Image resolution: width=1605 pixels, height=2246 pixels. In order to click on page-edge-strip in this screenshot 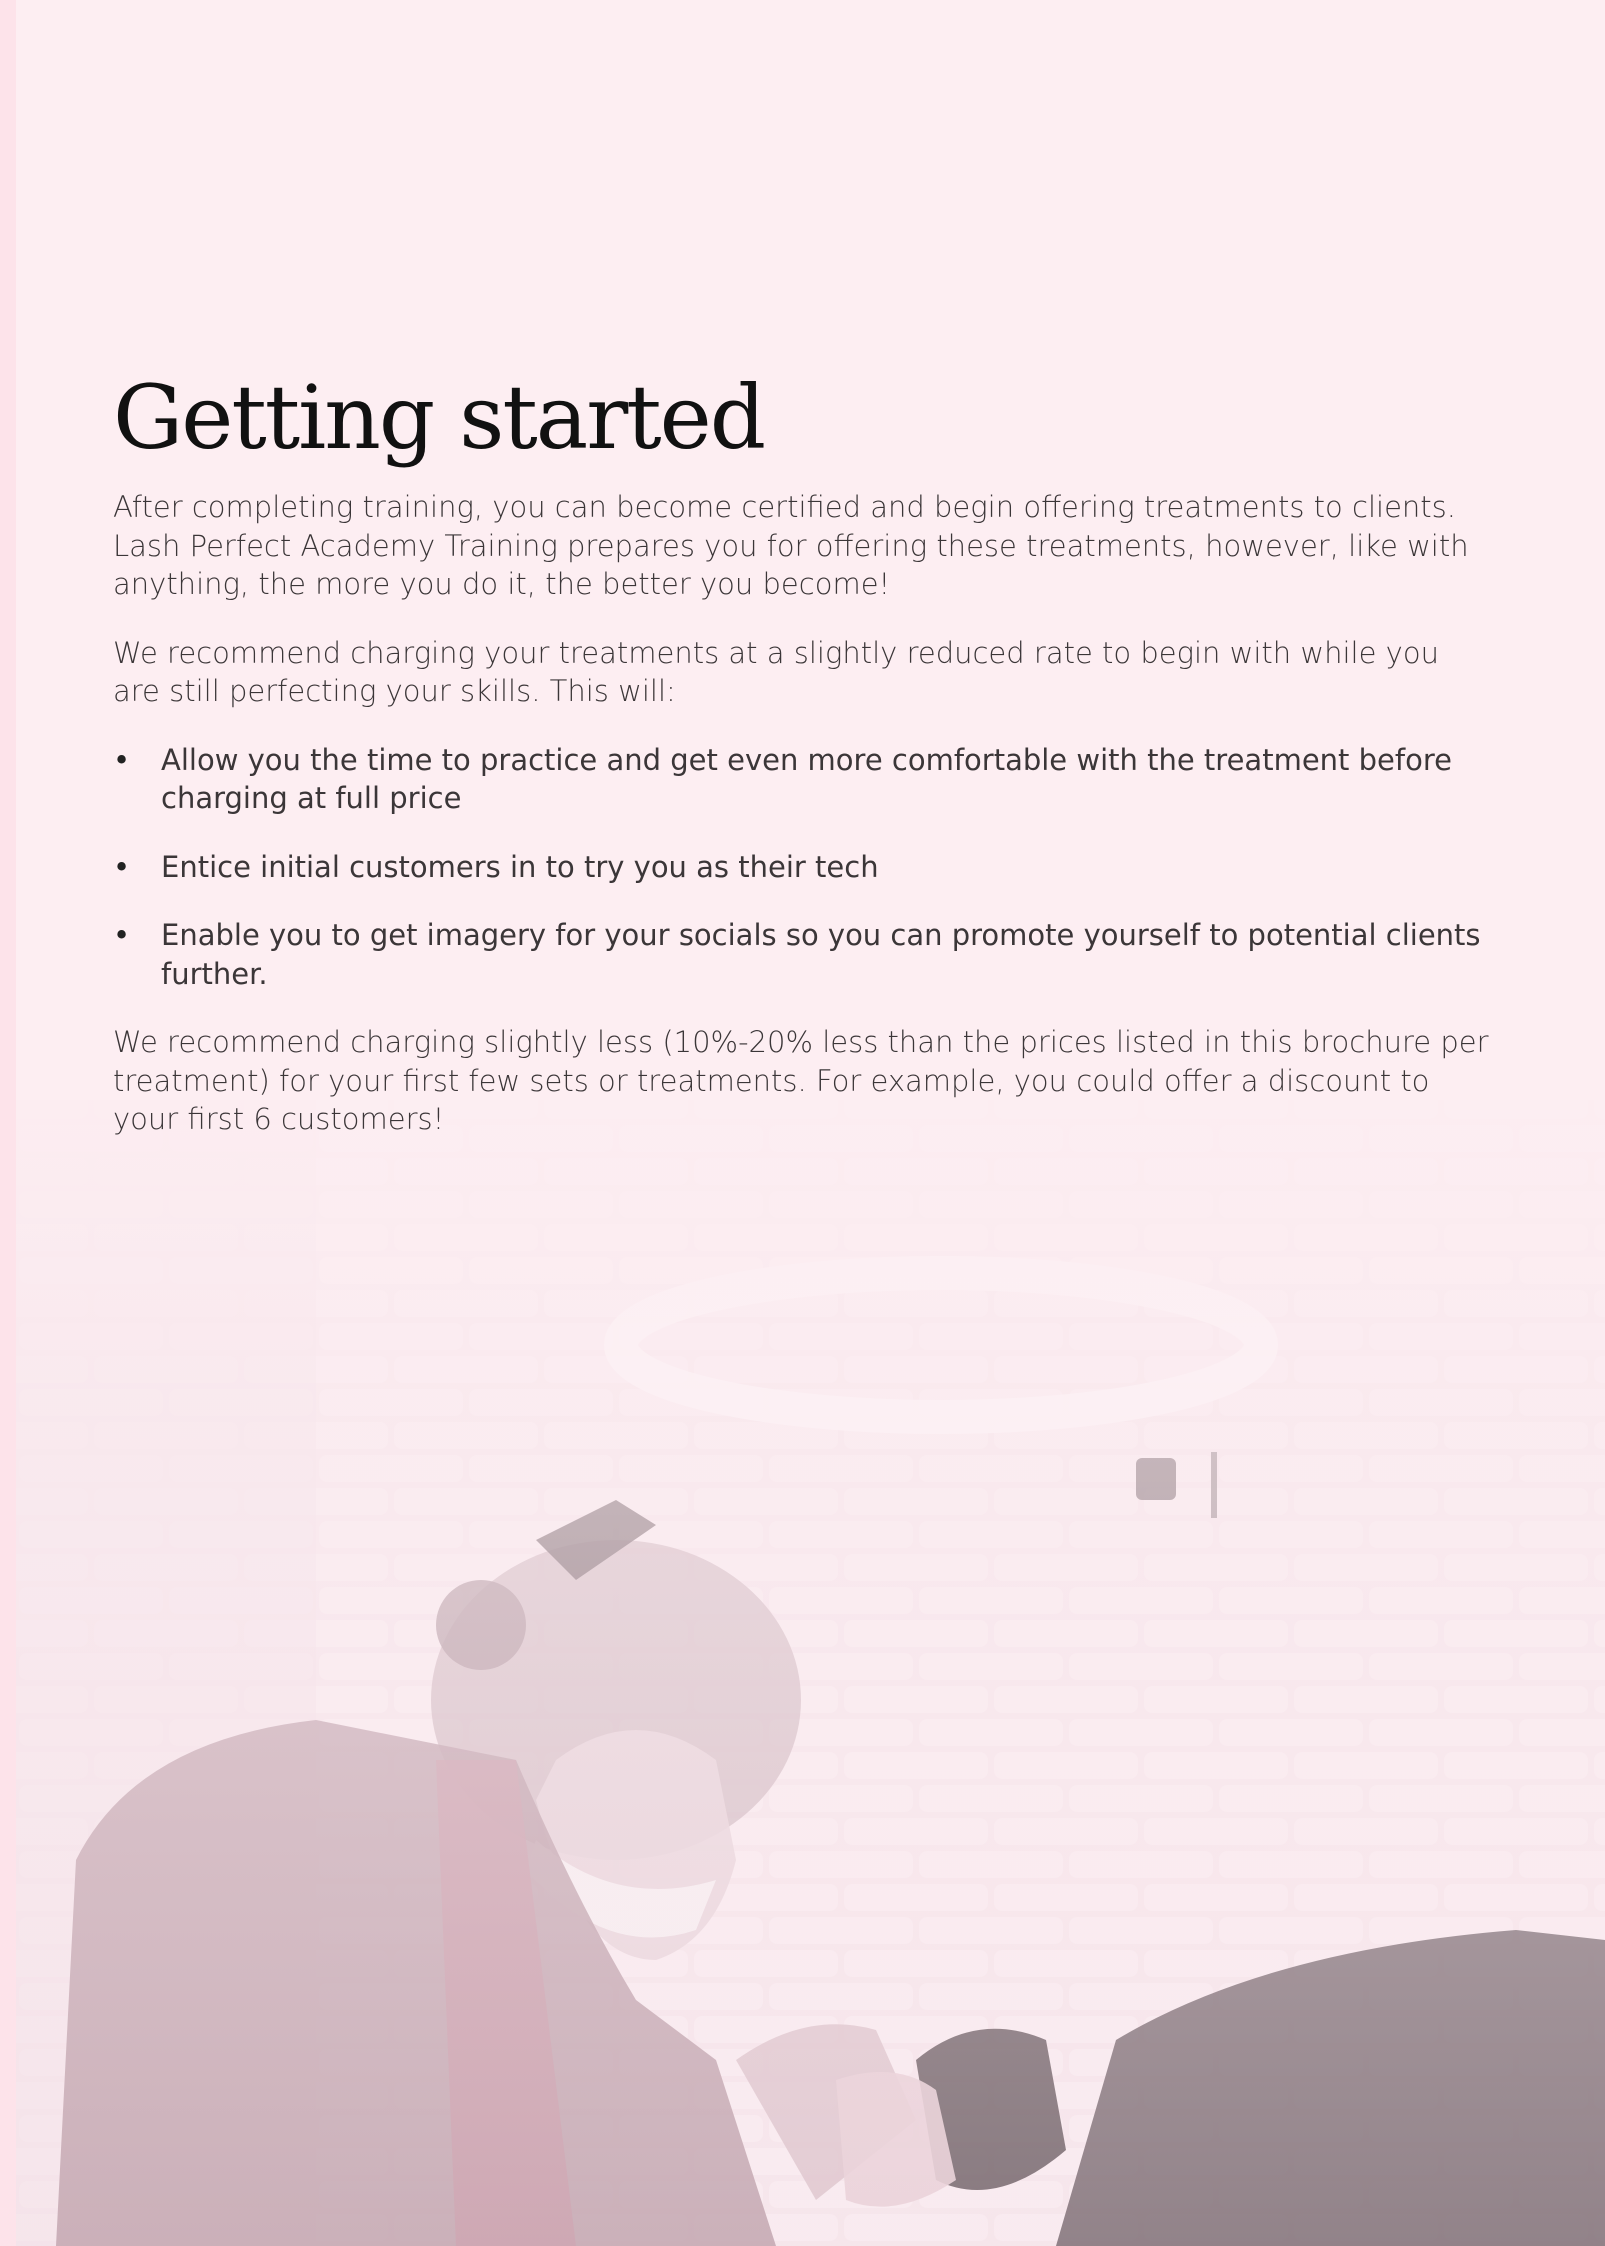, I will do `click(8, 1123)`.